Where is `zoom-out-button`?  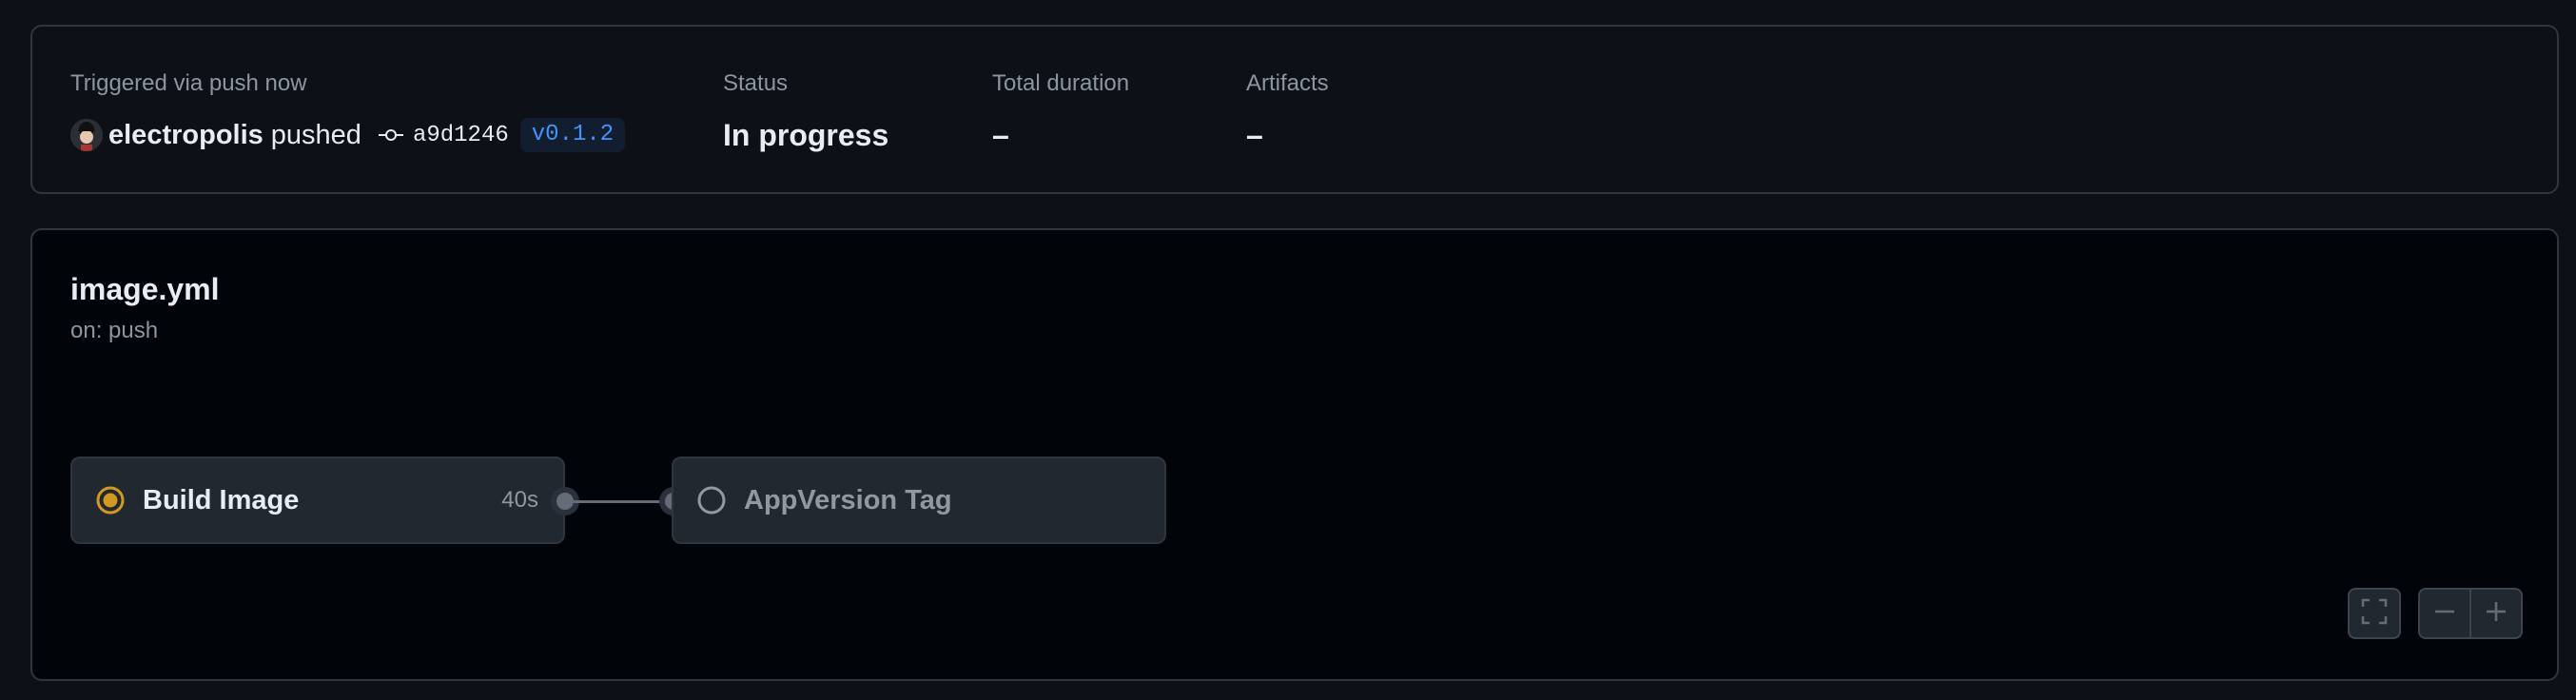
zoom-out-button is located at coordinates (2444, 613).